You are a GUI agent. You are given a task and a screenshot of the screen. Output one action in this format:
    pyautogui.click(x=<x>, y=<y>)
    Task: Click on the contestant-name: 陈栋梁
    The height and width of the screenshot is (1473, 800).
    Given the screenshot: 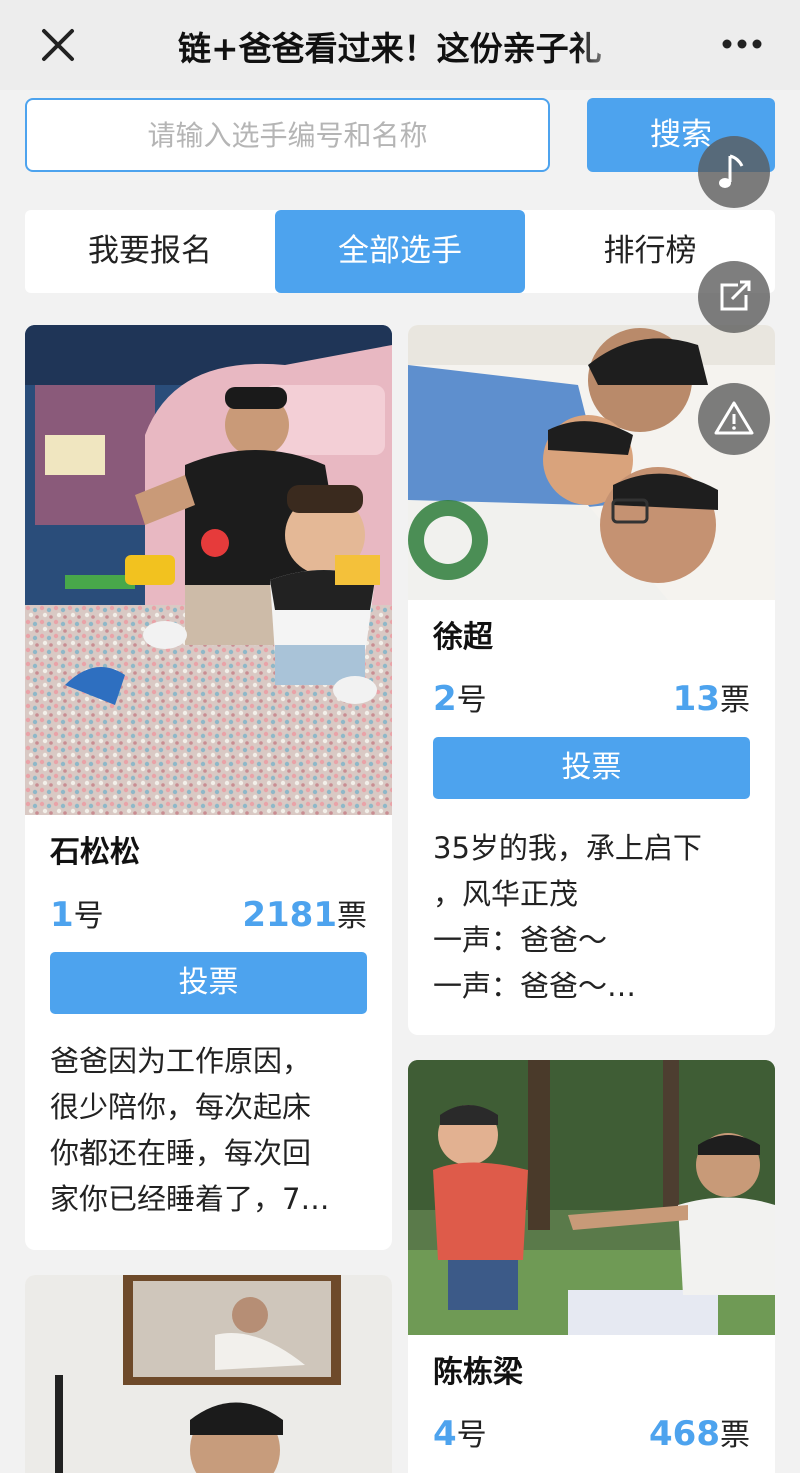 What is the action you would take?
    pyautogui.click(x=478, y=1372)
    